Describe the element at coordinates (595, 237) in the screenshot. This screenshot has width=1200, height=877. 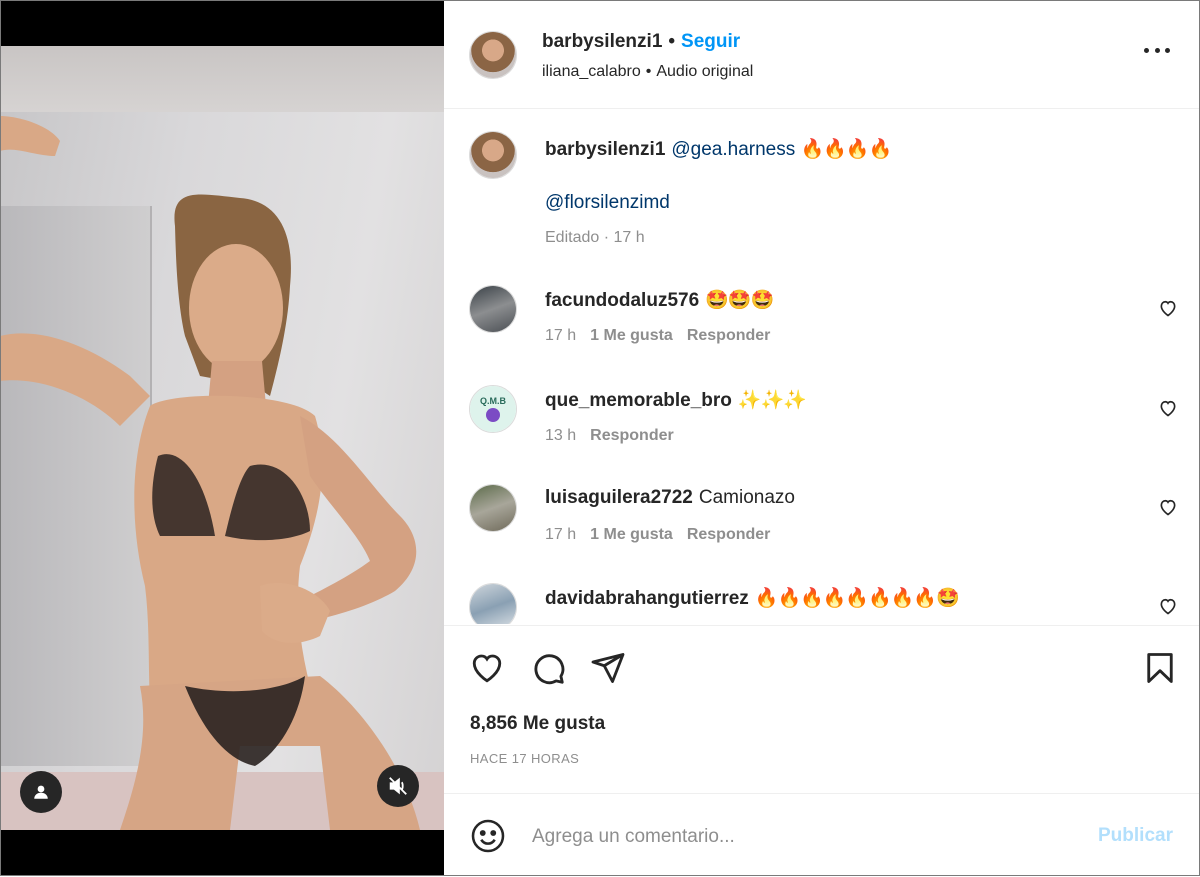
I see `edited-timestamp: Editado · 17 h` at that location.